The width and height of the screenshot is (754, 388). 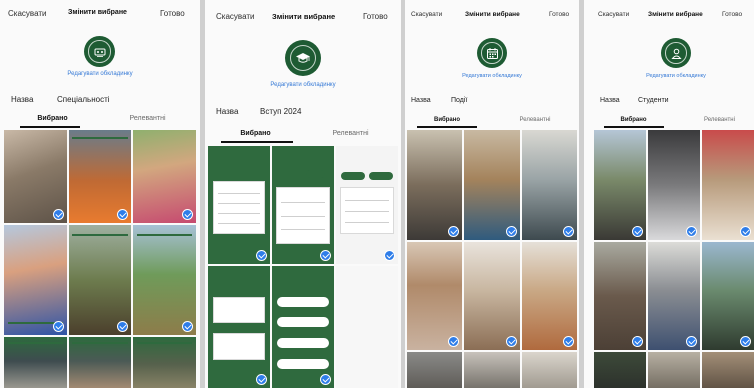 I want to click on name-input: Спеціальності, so click(x=83, y=99).